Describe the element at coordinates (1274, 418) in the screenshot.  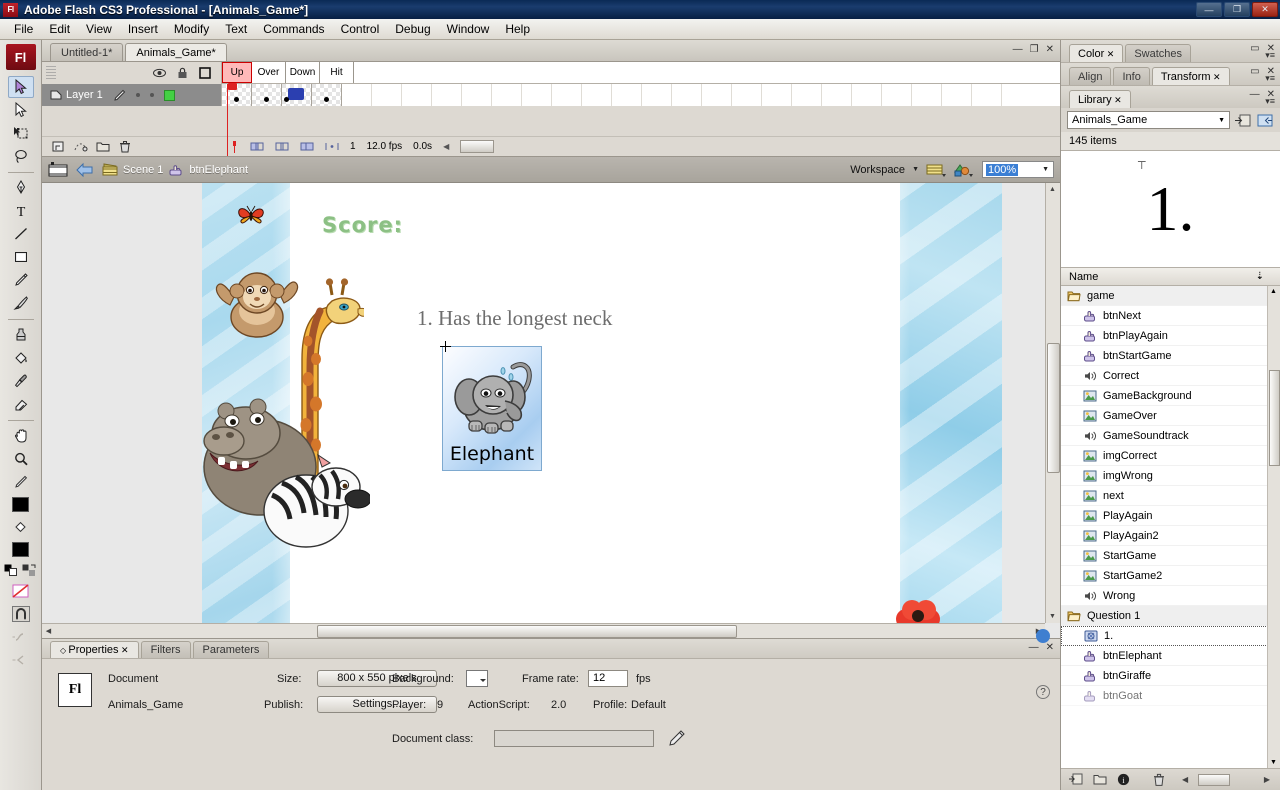
I see `library-scroll-thumb` at that location.